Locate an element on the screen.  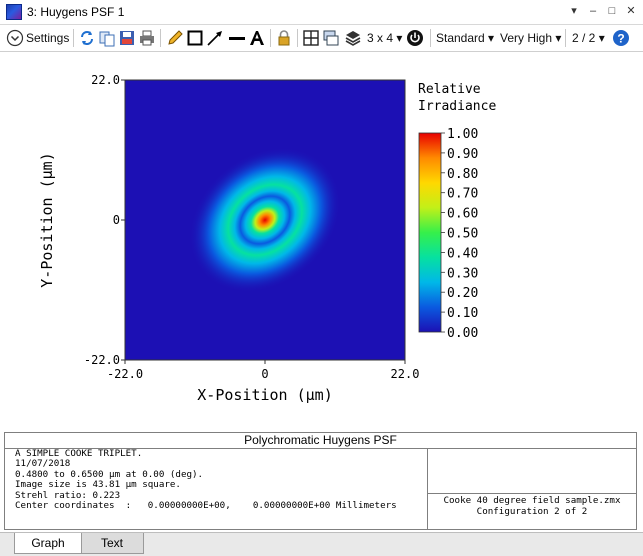
window-title: 3: Huygens PSF 1 is located at coordinates (76, 12).